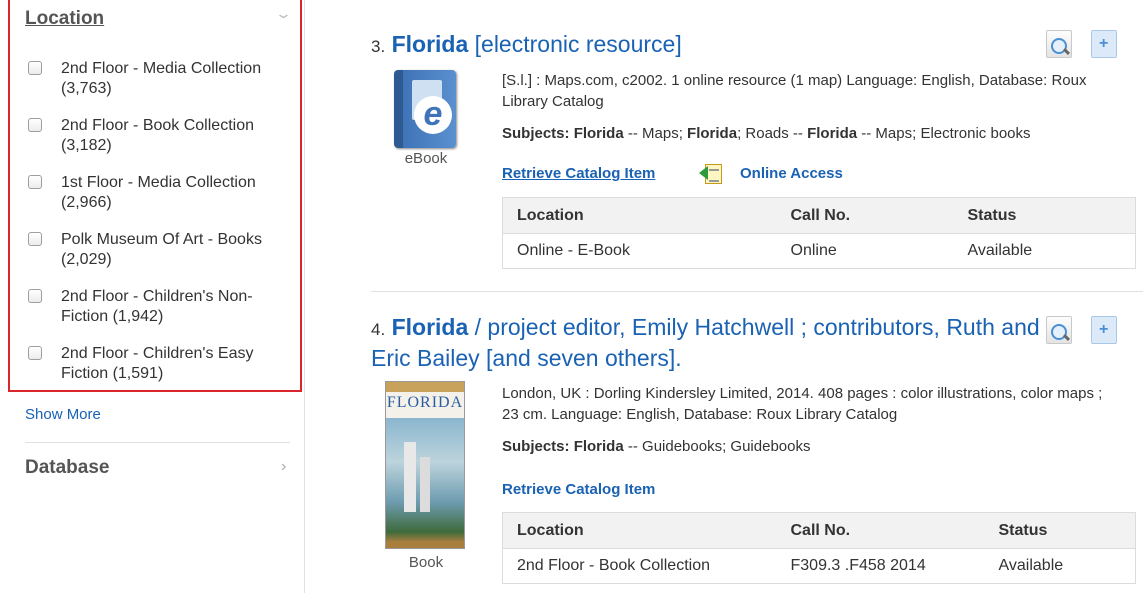 This screenshot has width=1144, height=593. What do you see at coordinates (791, 173) in the screenshot?
I see `online-access-link: Online Access` at bounding box center [791, 173].